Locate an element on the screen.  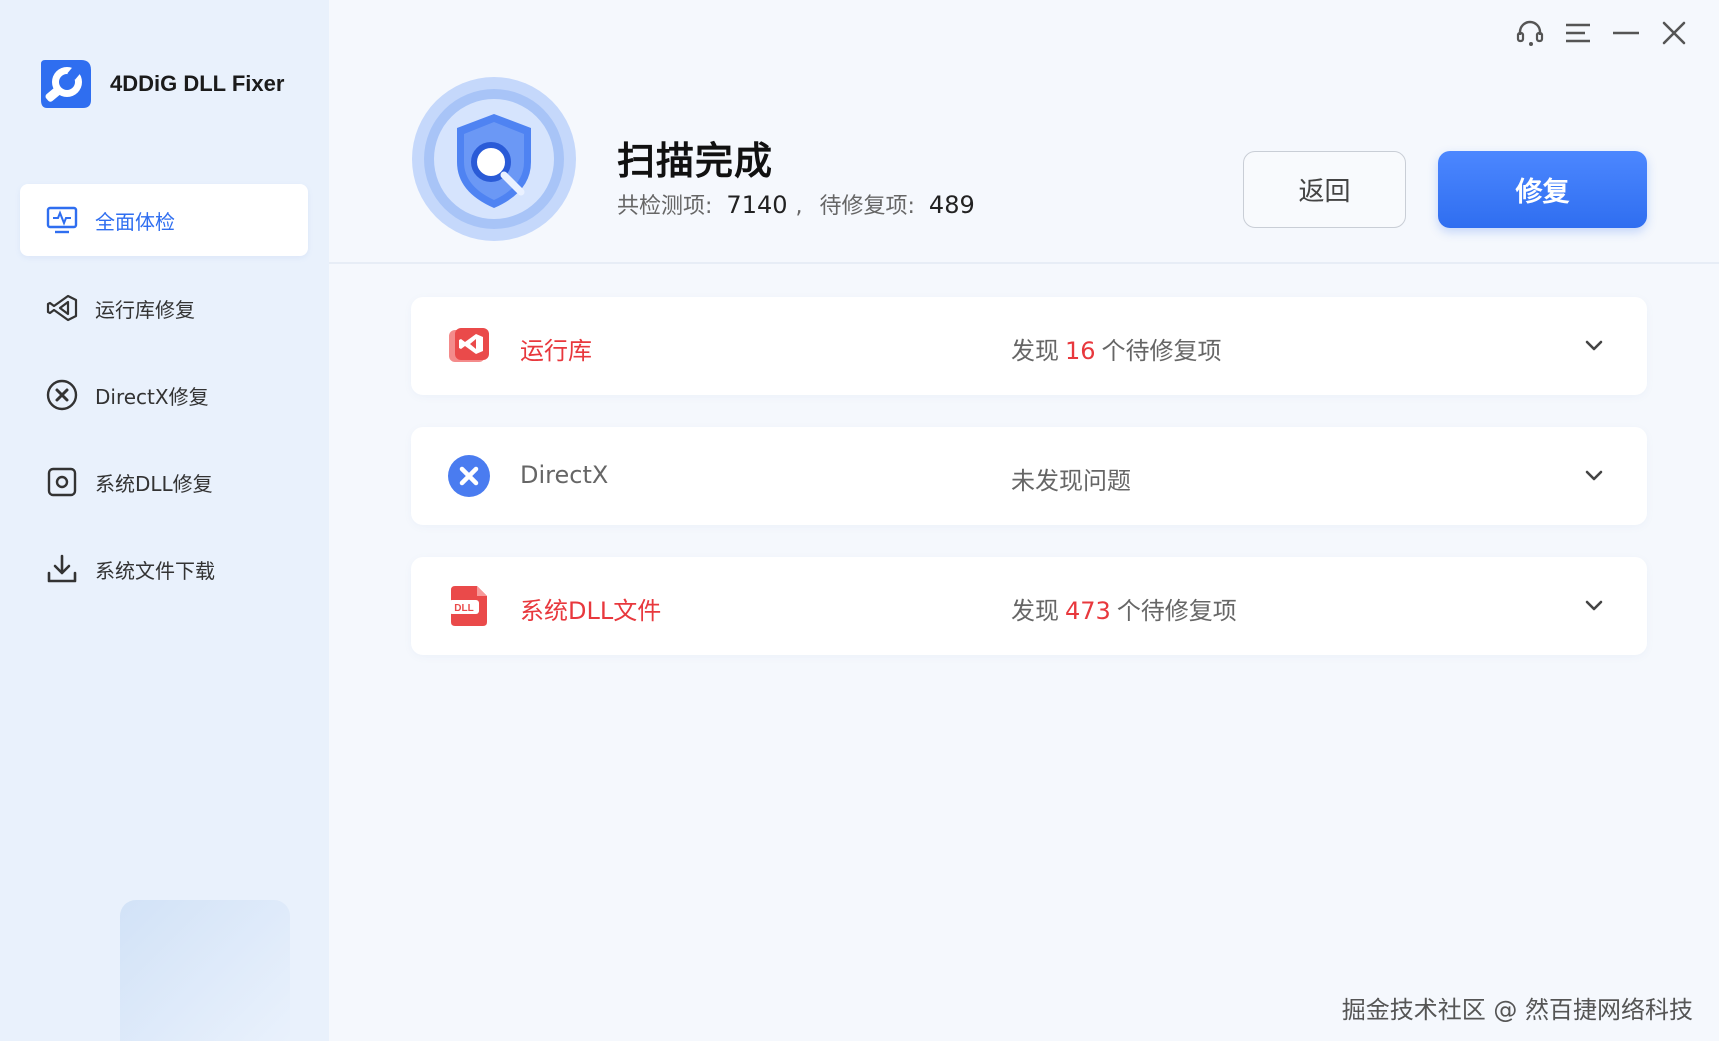
runtime-library-icon is located at coordinates (469, 345).